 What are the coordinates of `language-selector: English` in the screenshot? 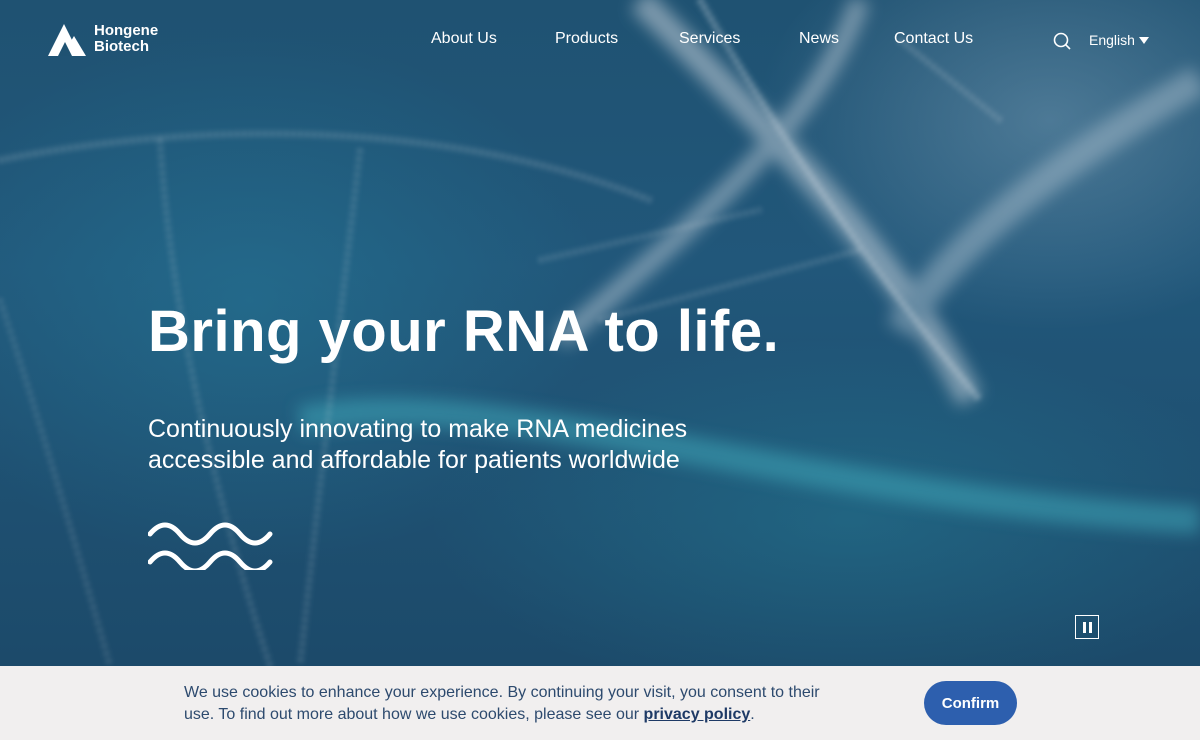 It's located at (1119, 40).